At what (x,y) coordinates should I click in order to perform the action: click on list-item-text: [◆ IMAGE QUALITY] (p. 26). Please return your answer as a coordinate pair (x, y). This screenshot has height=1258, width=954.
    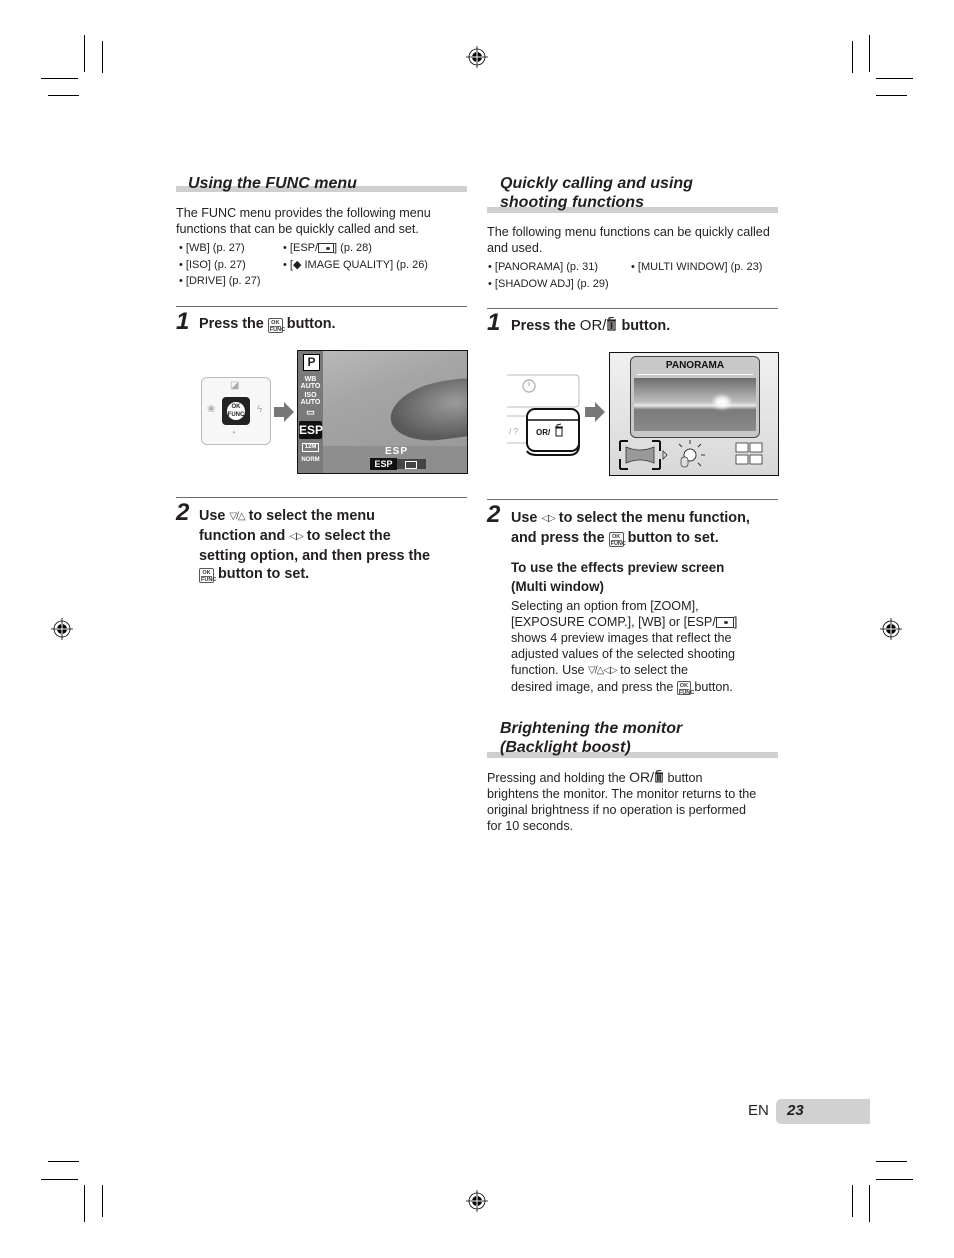
    Looking at the image, I should click on (358, 265).